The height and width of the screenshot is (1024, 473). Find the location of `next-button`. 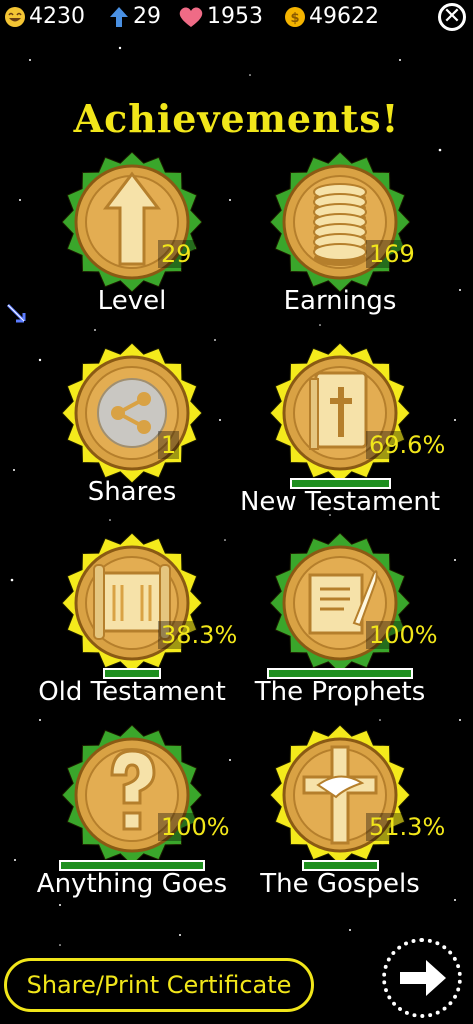

next-button is located at coordinates (422, 978).